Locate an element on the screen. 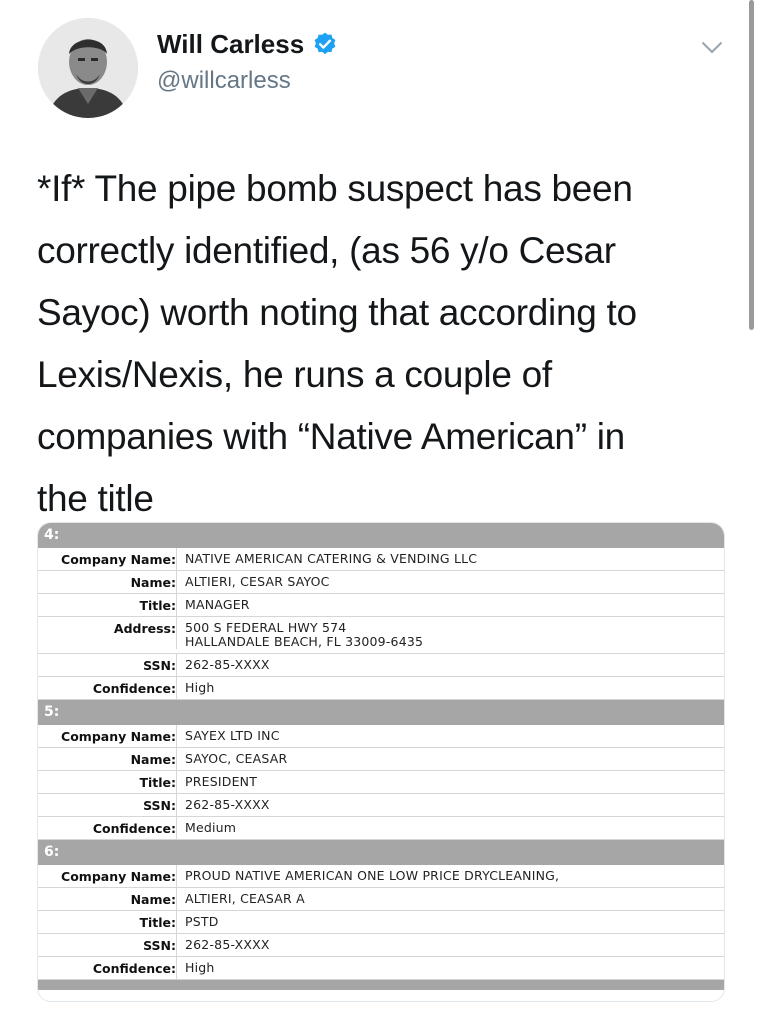 This screenshot has height=1024, width=760. field-value: SAYEX LTD INC is located at coordinates (228, 736).